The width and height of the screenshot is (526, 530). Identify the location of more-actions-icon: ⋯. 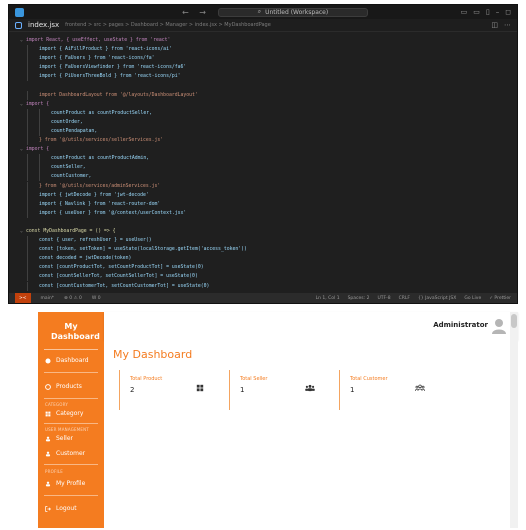
(507, 25).